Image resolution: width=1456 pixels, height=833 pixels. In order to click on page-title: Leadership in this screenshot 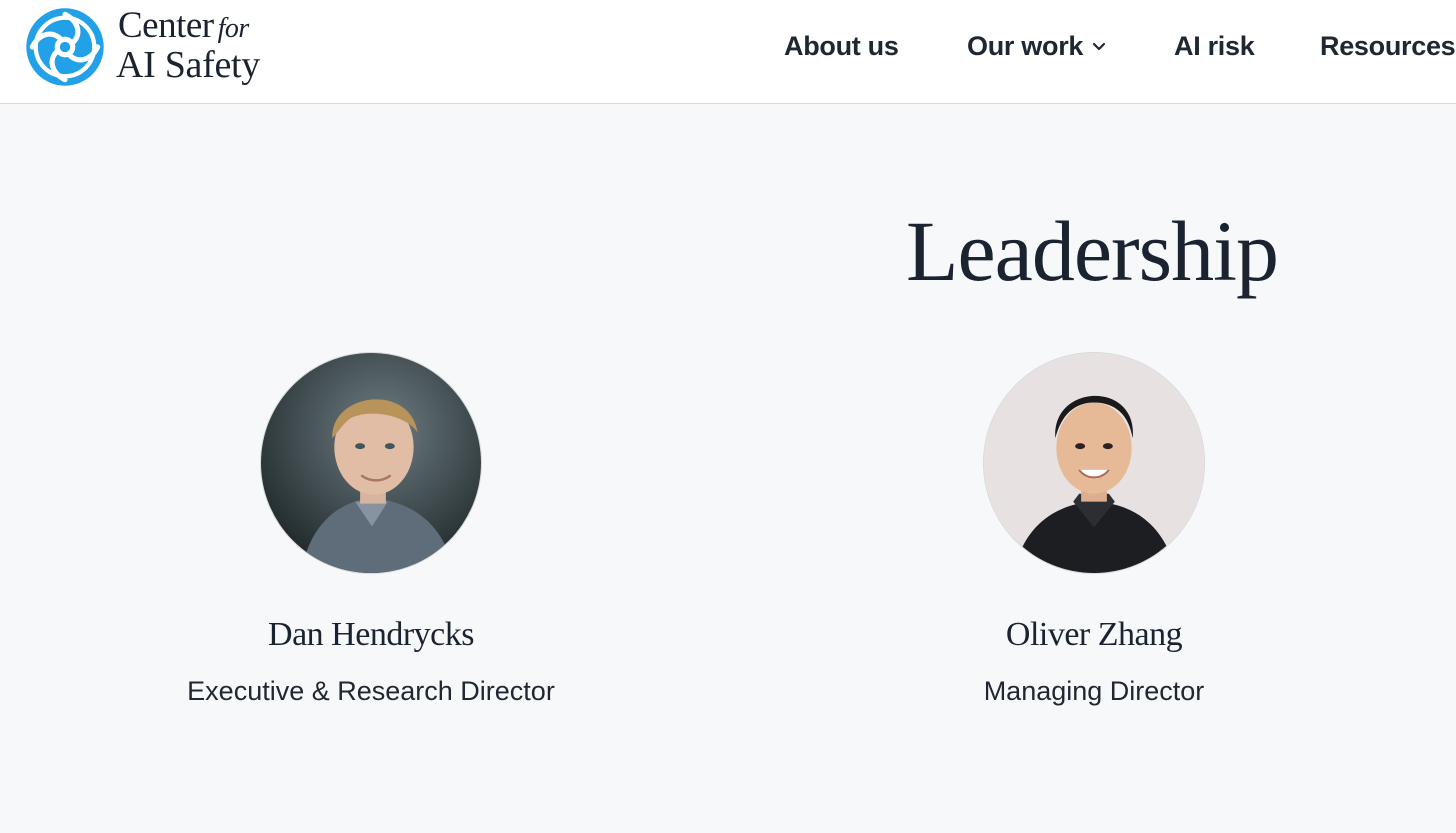, I will do `click(1092, 251)`.